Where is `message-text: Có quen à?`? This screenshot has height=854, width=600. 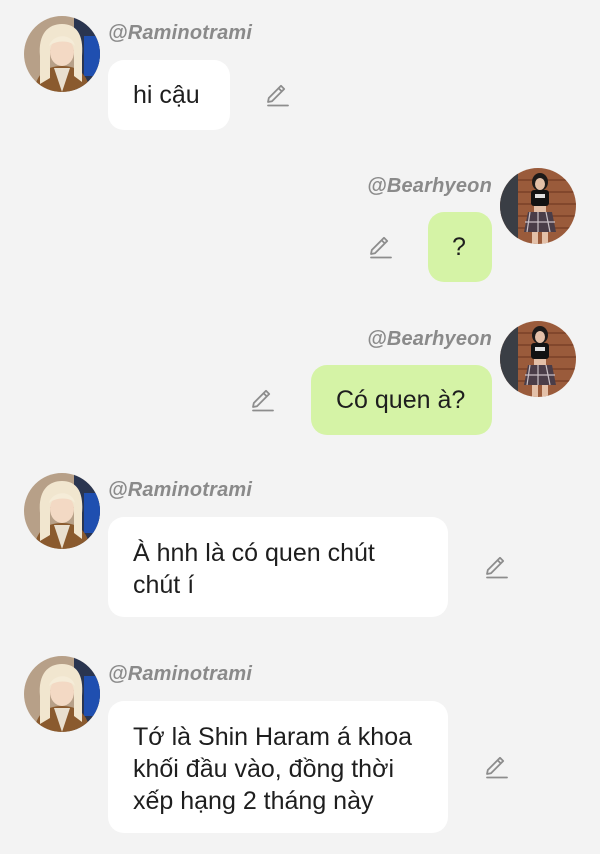
message-text: Có quen à? is located at coordinates (401, 400).